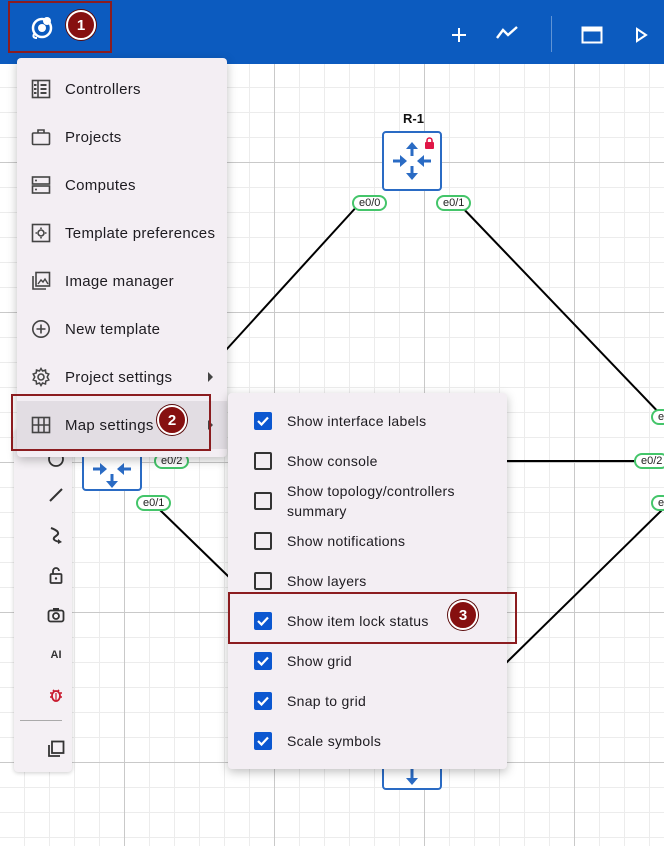  Describe the element at coordinates (119, 377) in the screenshot. I see `menu-item-label: Project settings` at that location.